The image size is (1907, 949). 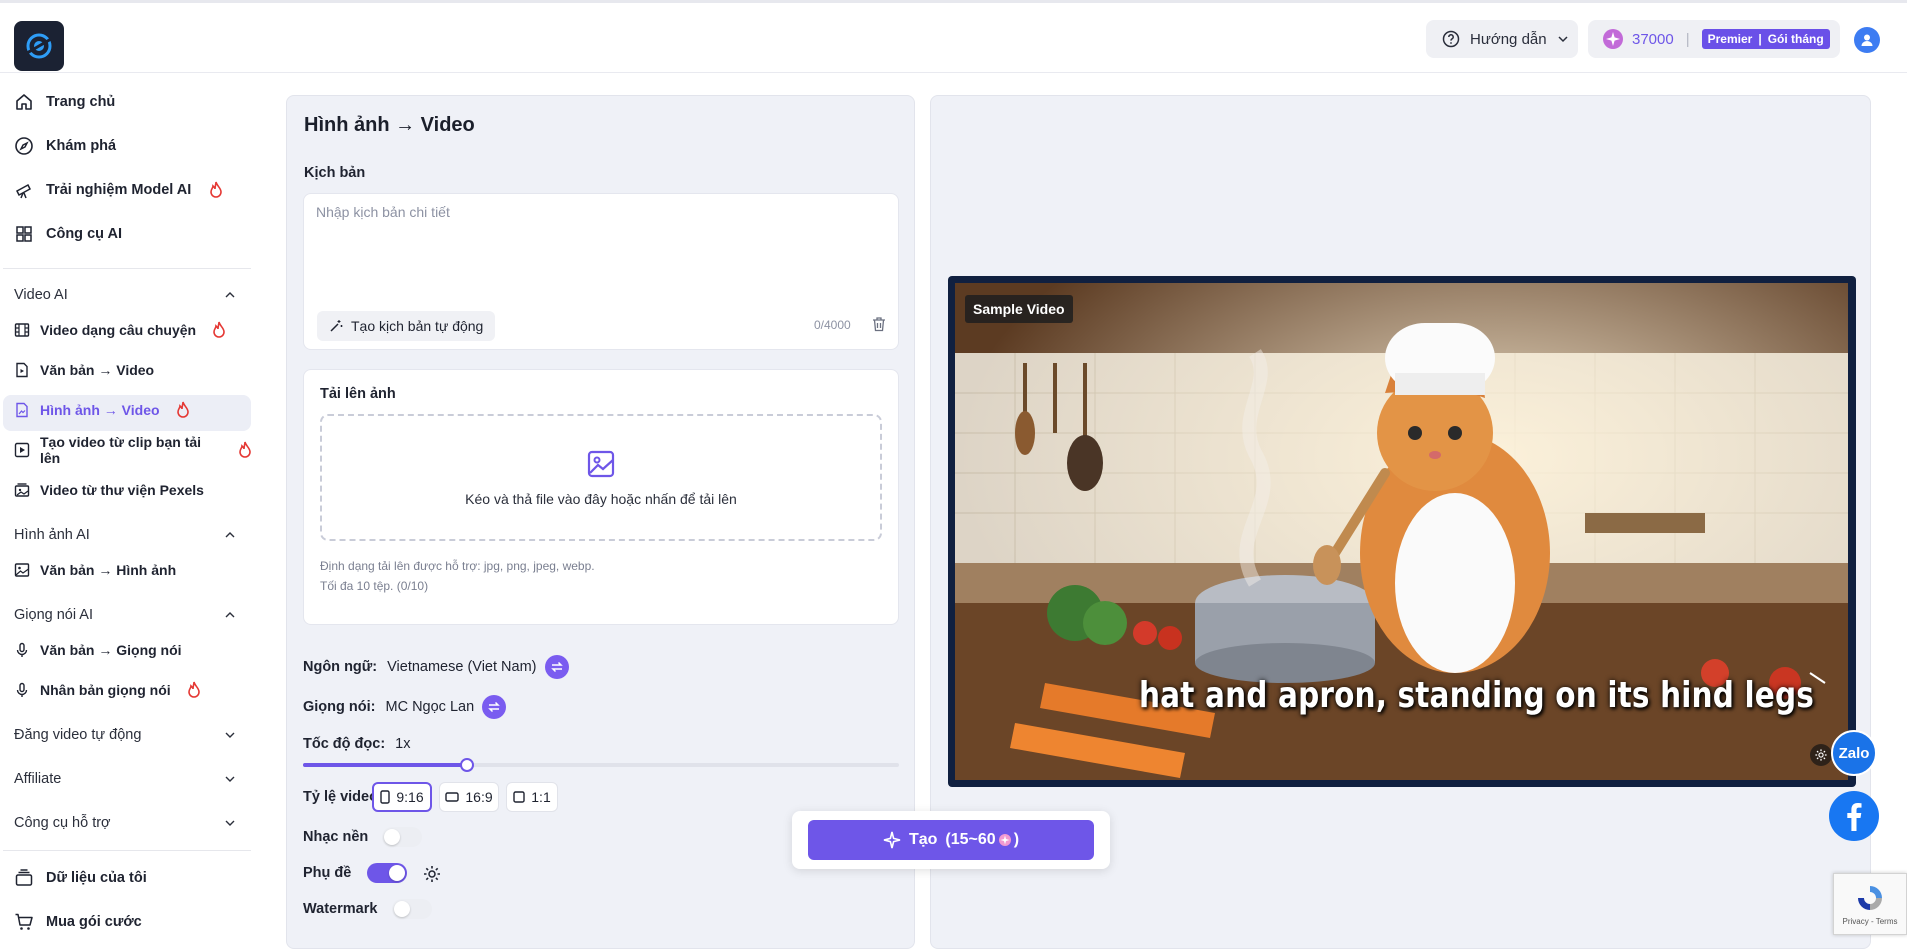 What do you see at coordinates (230, 823) in the screenshot?
I see `chevron-down-icon` at bounding box center [230, 823].